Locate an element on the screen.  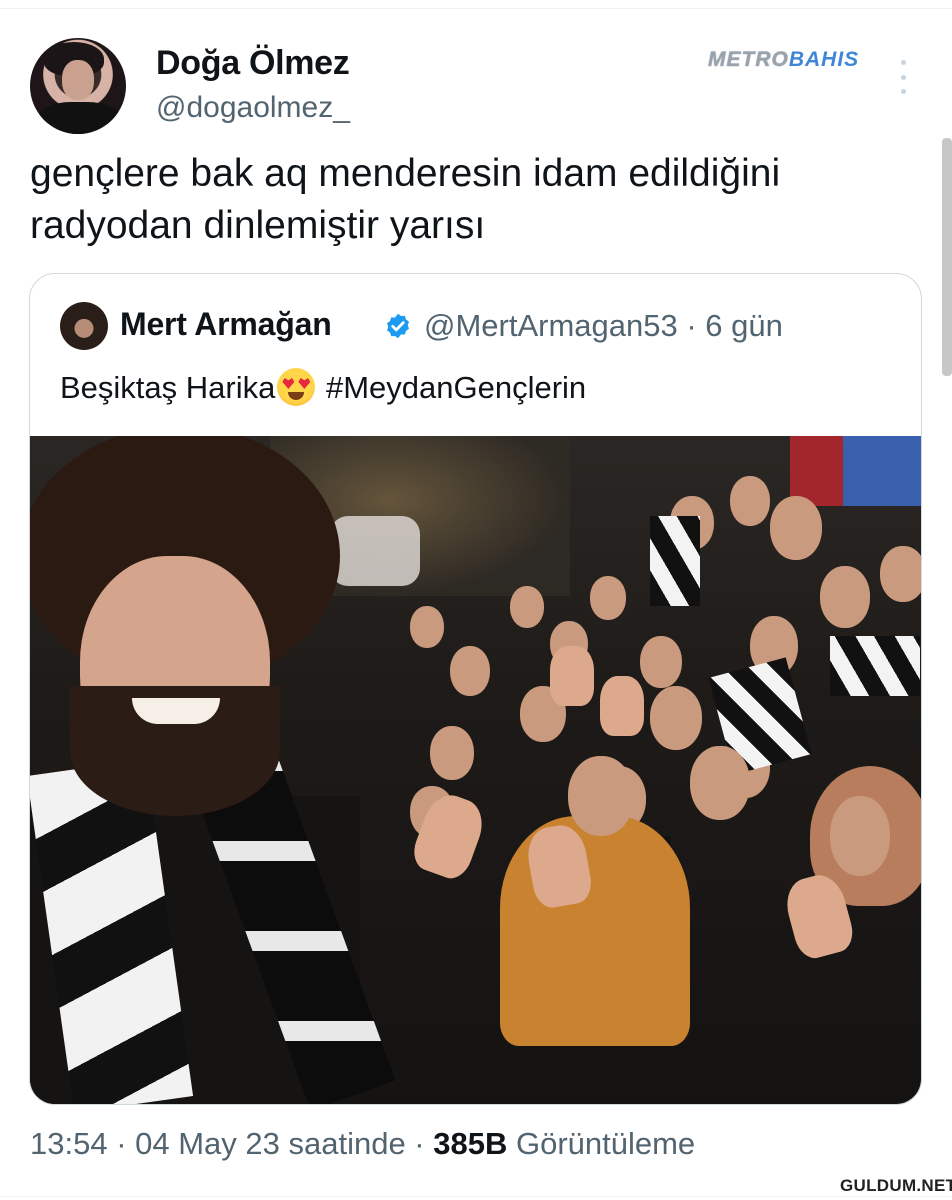
quoted-handle-and-time: @MertArmagan53 · 6 gün is located at coordinates (603, 326).